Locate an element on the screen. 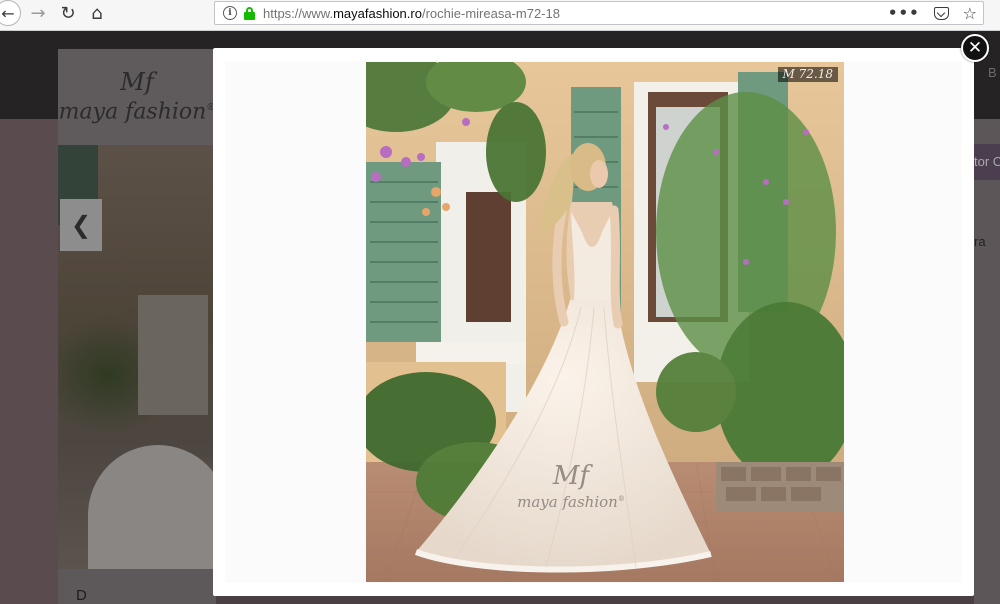 This screenshot has width=1000, height=604. previous-image-button: ❮ is located at coordinates (81, 225).